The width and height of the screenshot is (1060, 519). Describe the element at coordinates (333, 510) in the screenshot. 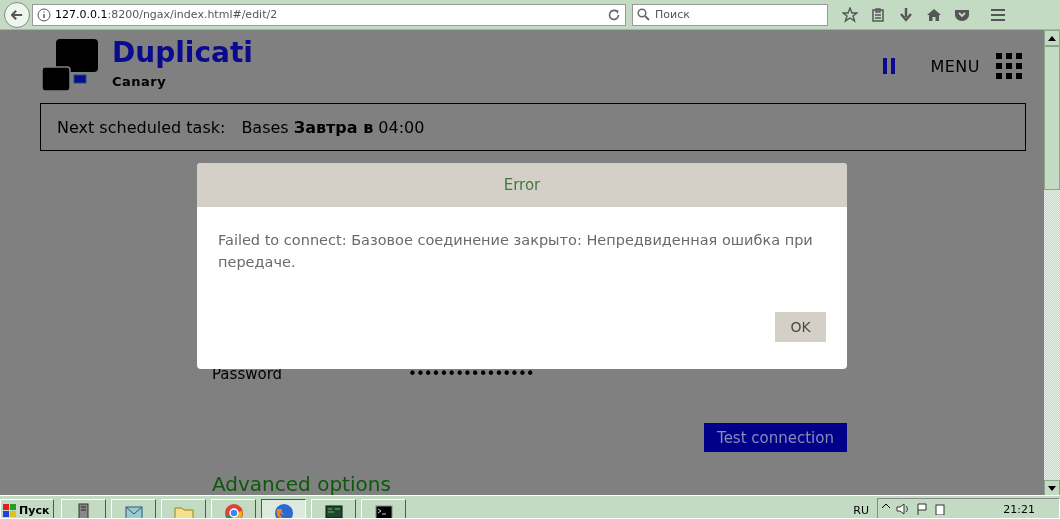

I see `network-icon` at that location.